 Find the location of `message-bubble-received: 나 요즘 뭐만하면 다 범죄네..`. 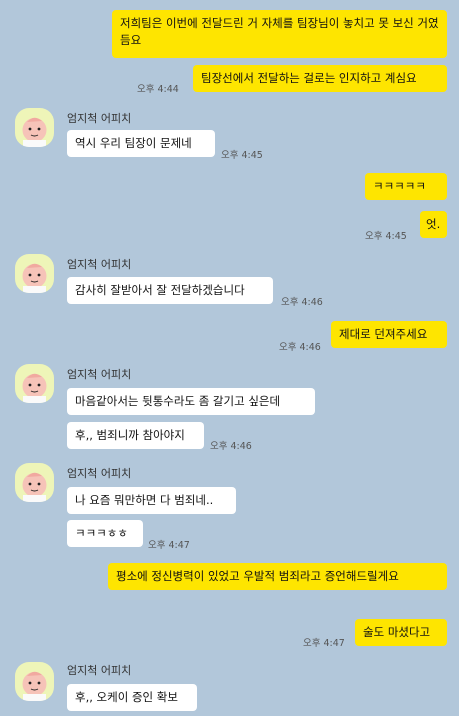

message-bubble-received: 나 요즘 뭐만하면 다 범죄네.. is located at coordinates (151, 500).